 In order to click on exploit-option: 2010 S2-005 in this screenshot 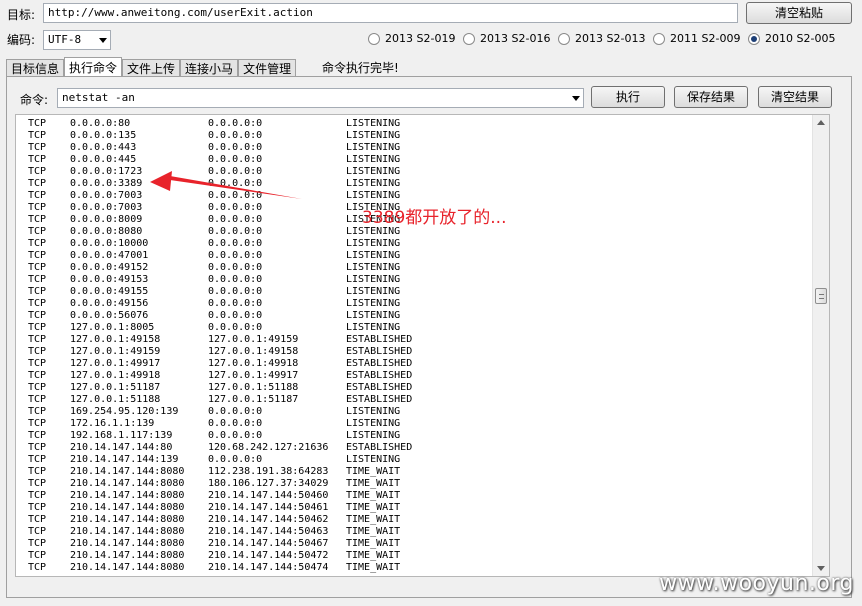, I will do `click(793, 38)`.